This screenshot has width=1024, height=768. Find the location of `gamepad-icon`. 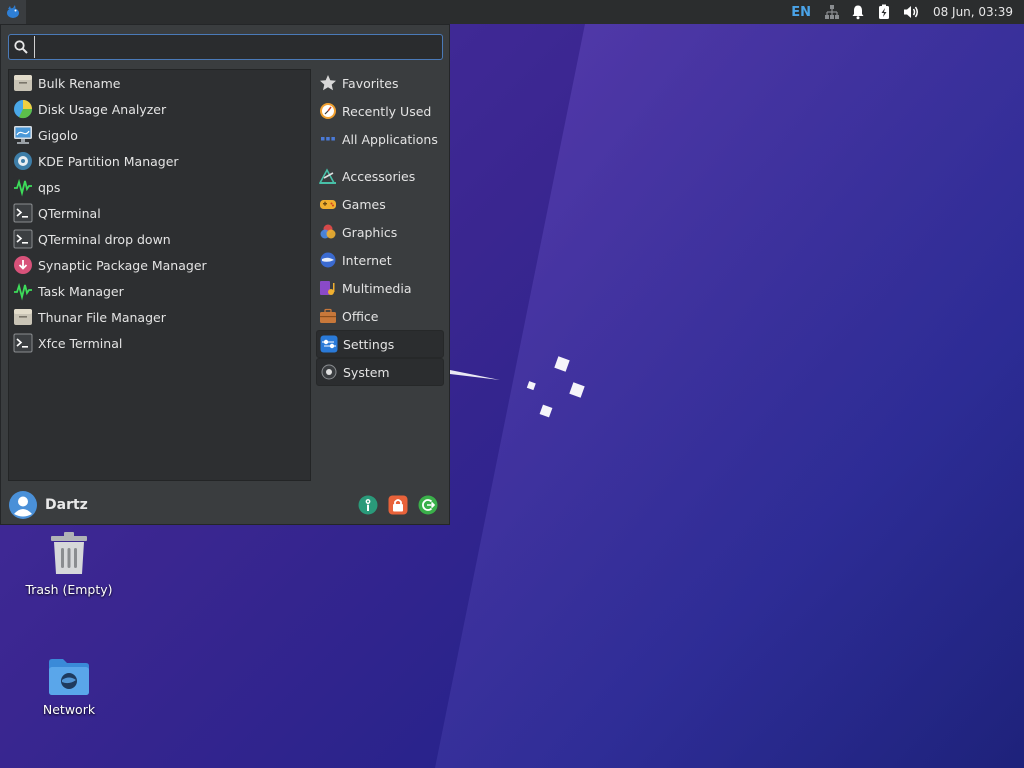

gamepad-icon is located at coordinates (328, 204).